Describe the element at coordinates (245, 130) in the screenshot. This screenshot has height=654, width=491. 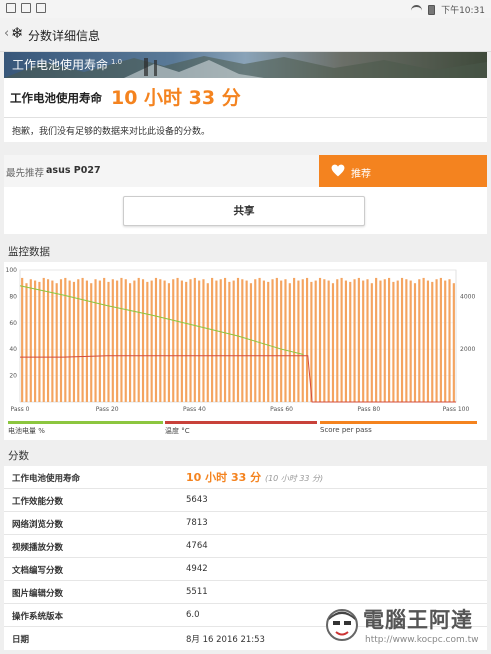
I see `note-card: 抱歉，我们没有足够的数据来对比此设备的分数。` at that location.